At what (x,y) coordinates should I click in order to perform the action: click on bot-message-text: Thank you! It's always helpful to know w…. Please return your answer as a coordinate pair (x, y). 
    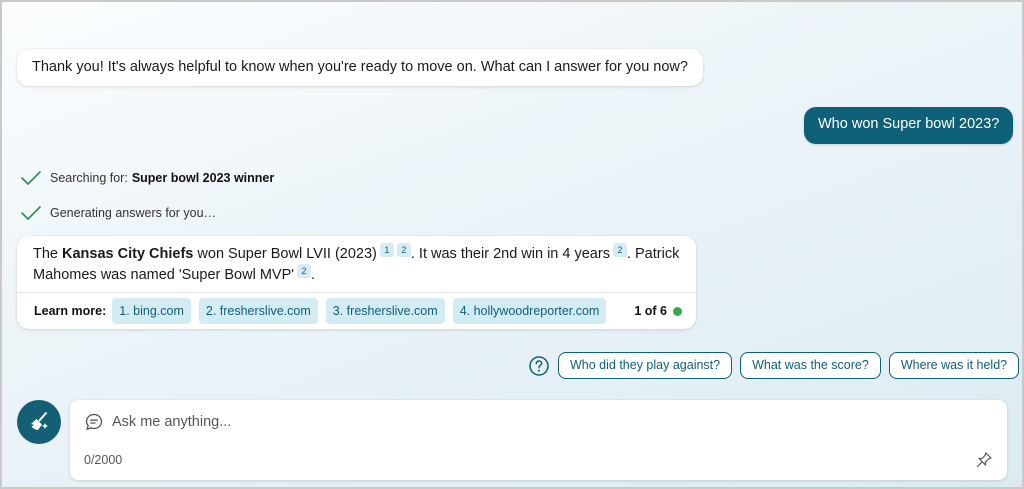
    Looking at the image, I should click on (360, 67).